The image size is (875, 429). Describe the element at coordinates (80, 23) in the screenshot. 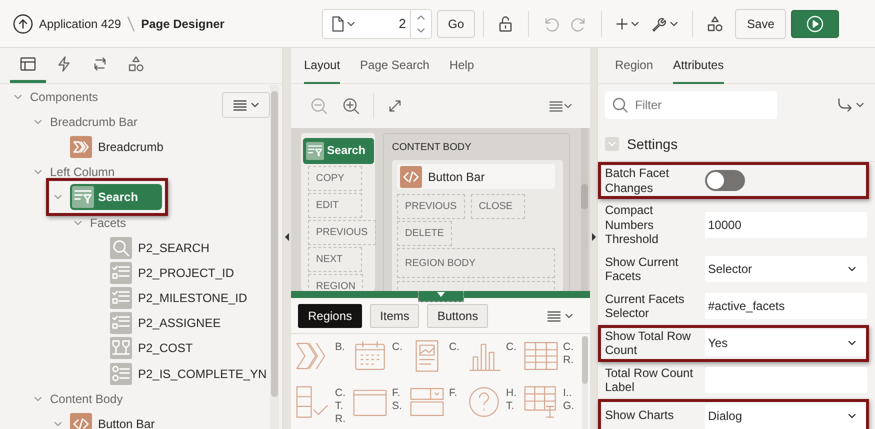

I see `app-link: Application 429` at that location.